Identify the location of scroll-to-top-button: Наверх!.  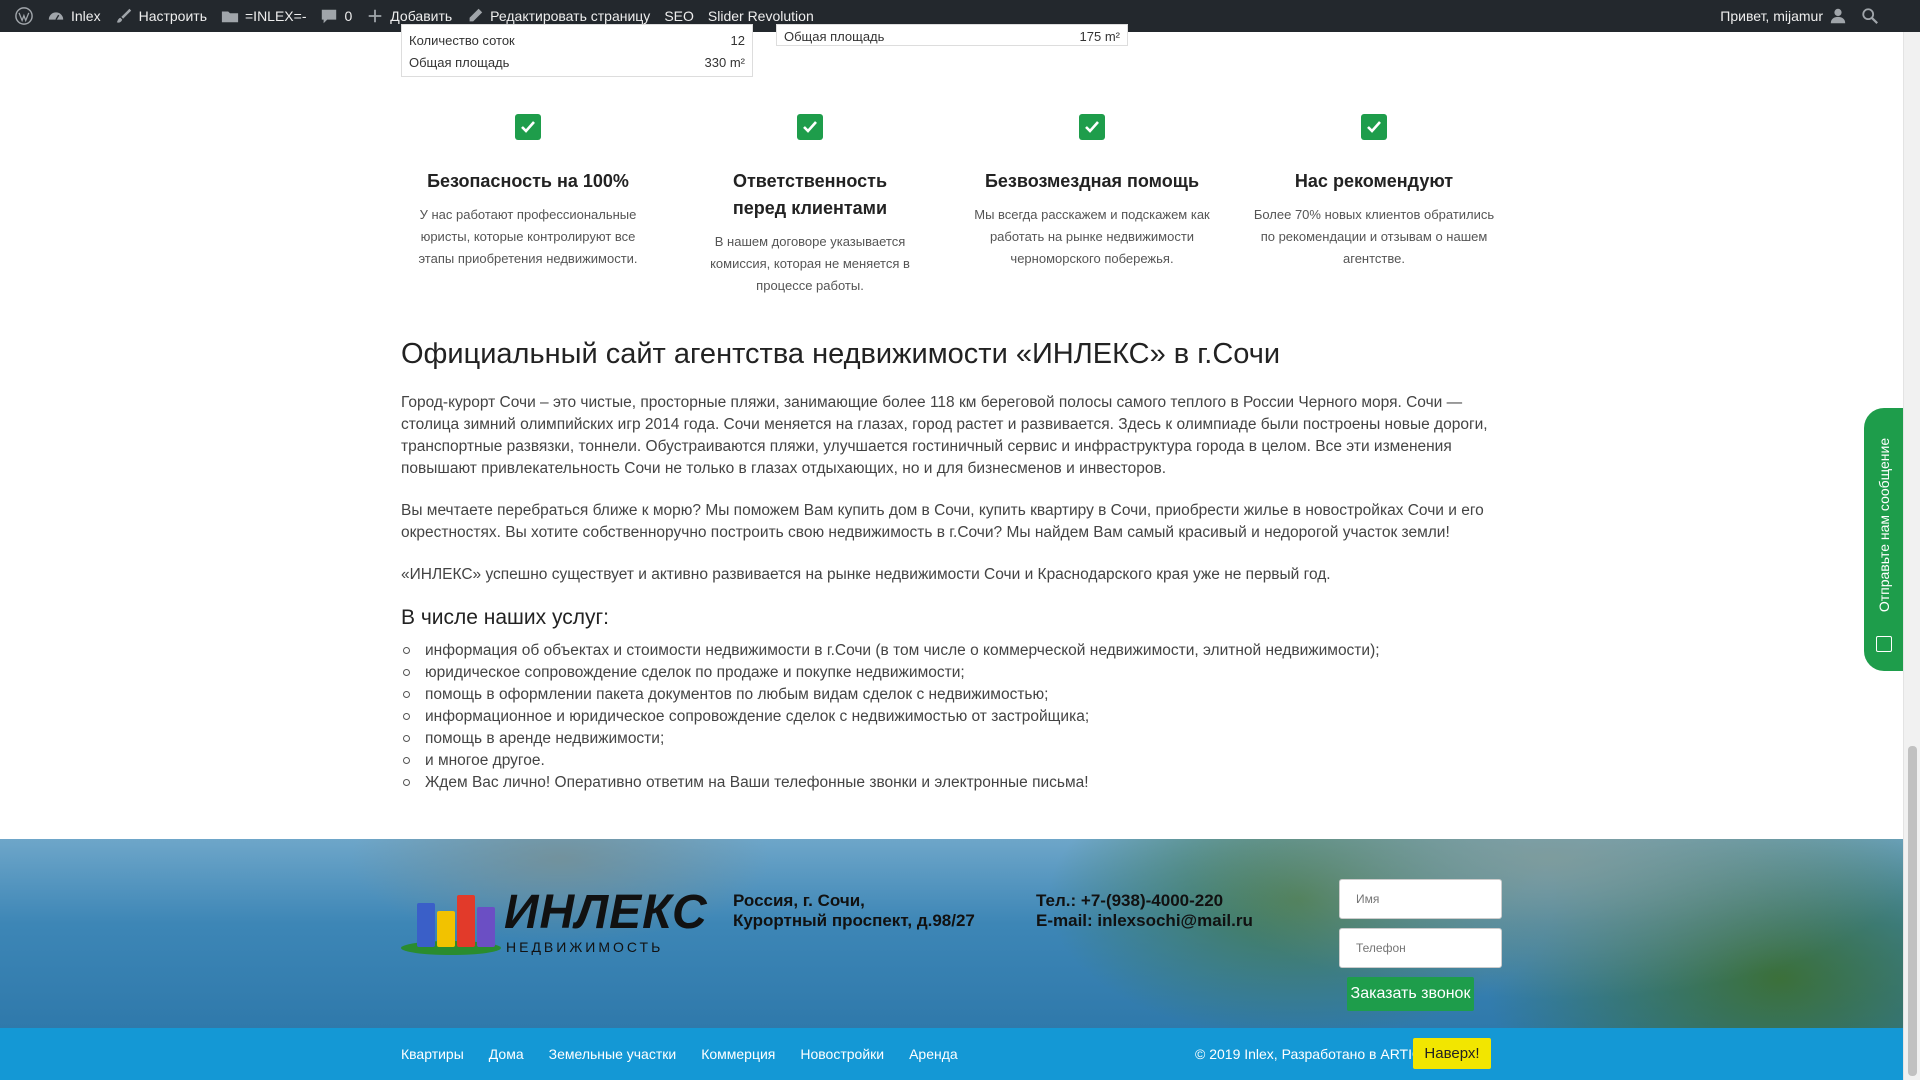
(1452, 1053).